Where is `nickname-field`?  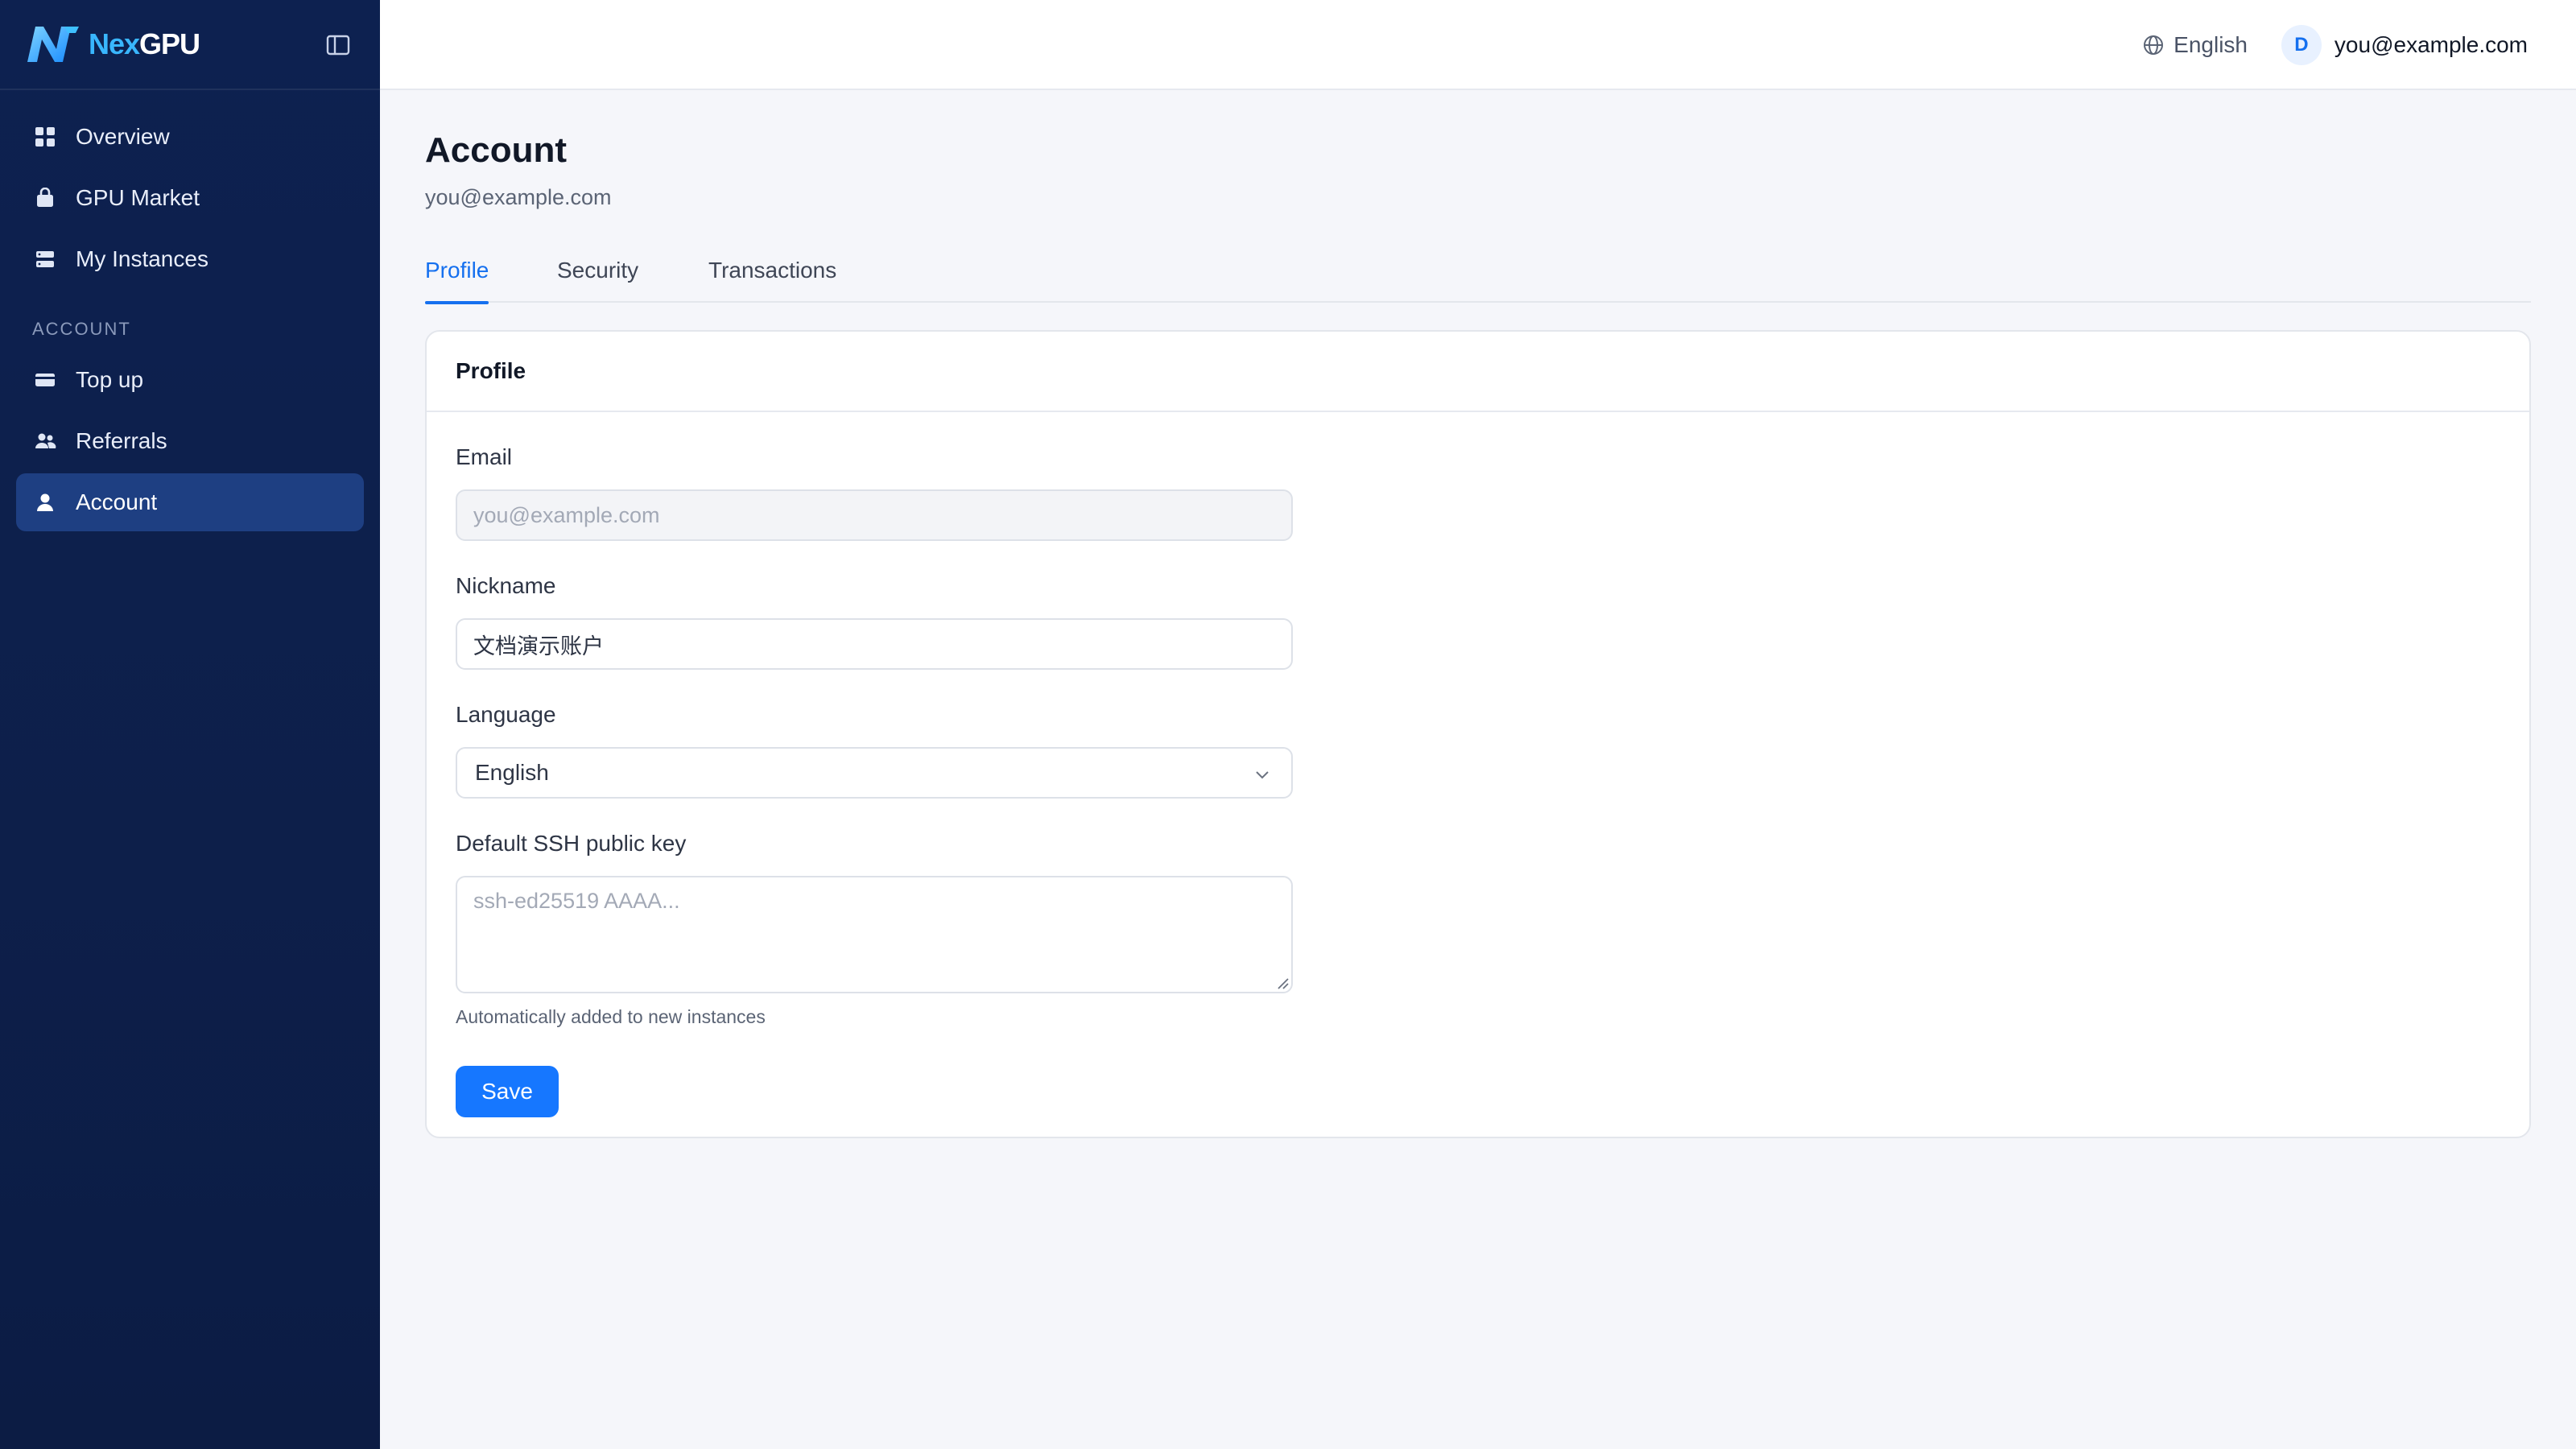 nickname-field is located at coordinates (874, 644).